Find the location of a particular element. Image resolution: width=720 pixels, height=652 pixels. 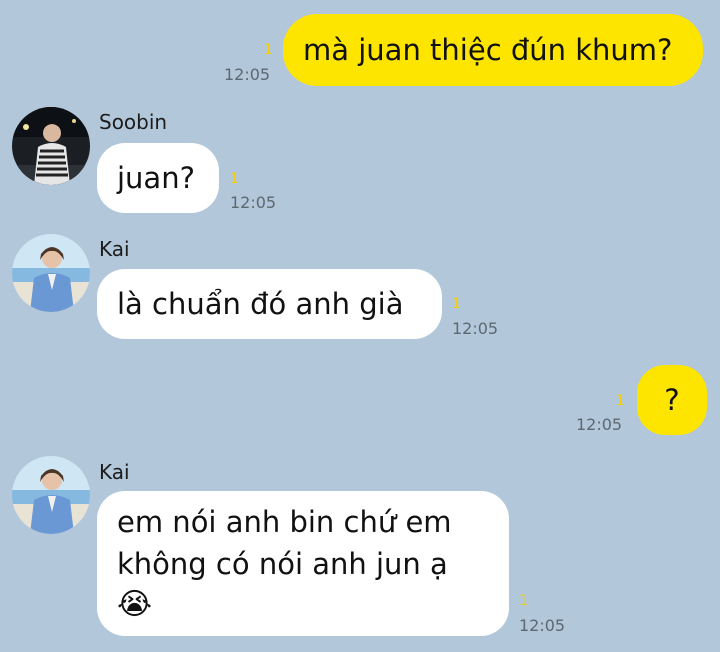

avatar-soobin is located at coordinates (51, 146).